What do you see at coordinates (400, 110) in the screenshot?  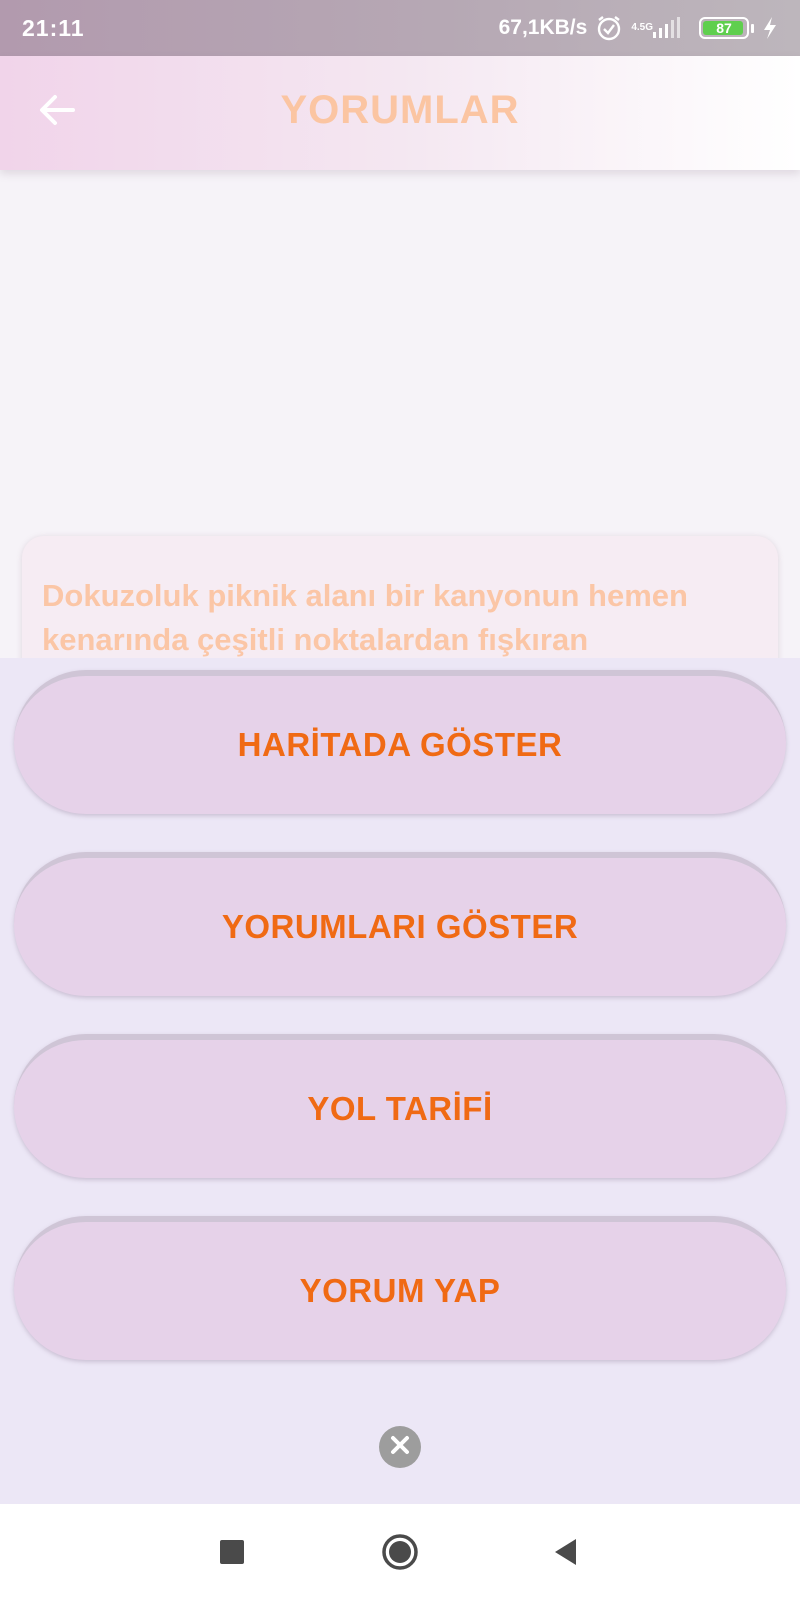 I see `page-title: YORUMLAR` at bounding box center [400, 110].